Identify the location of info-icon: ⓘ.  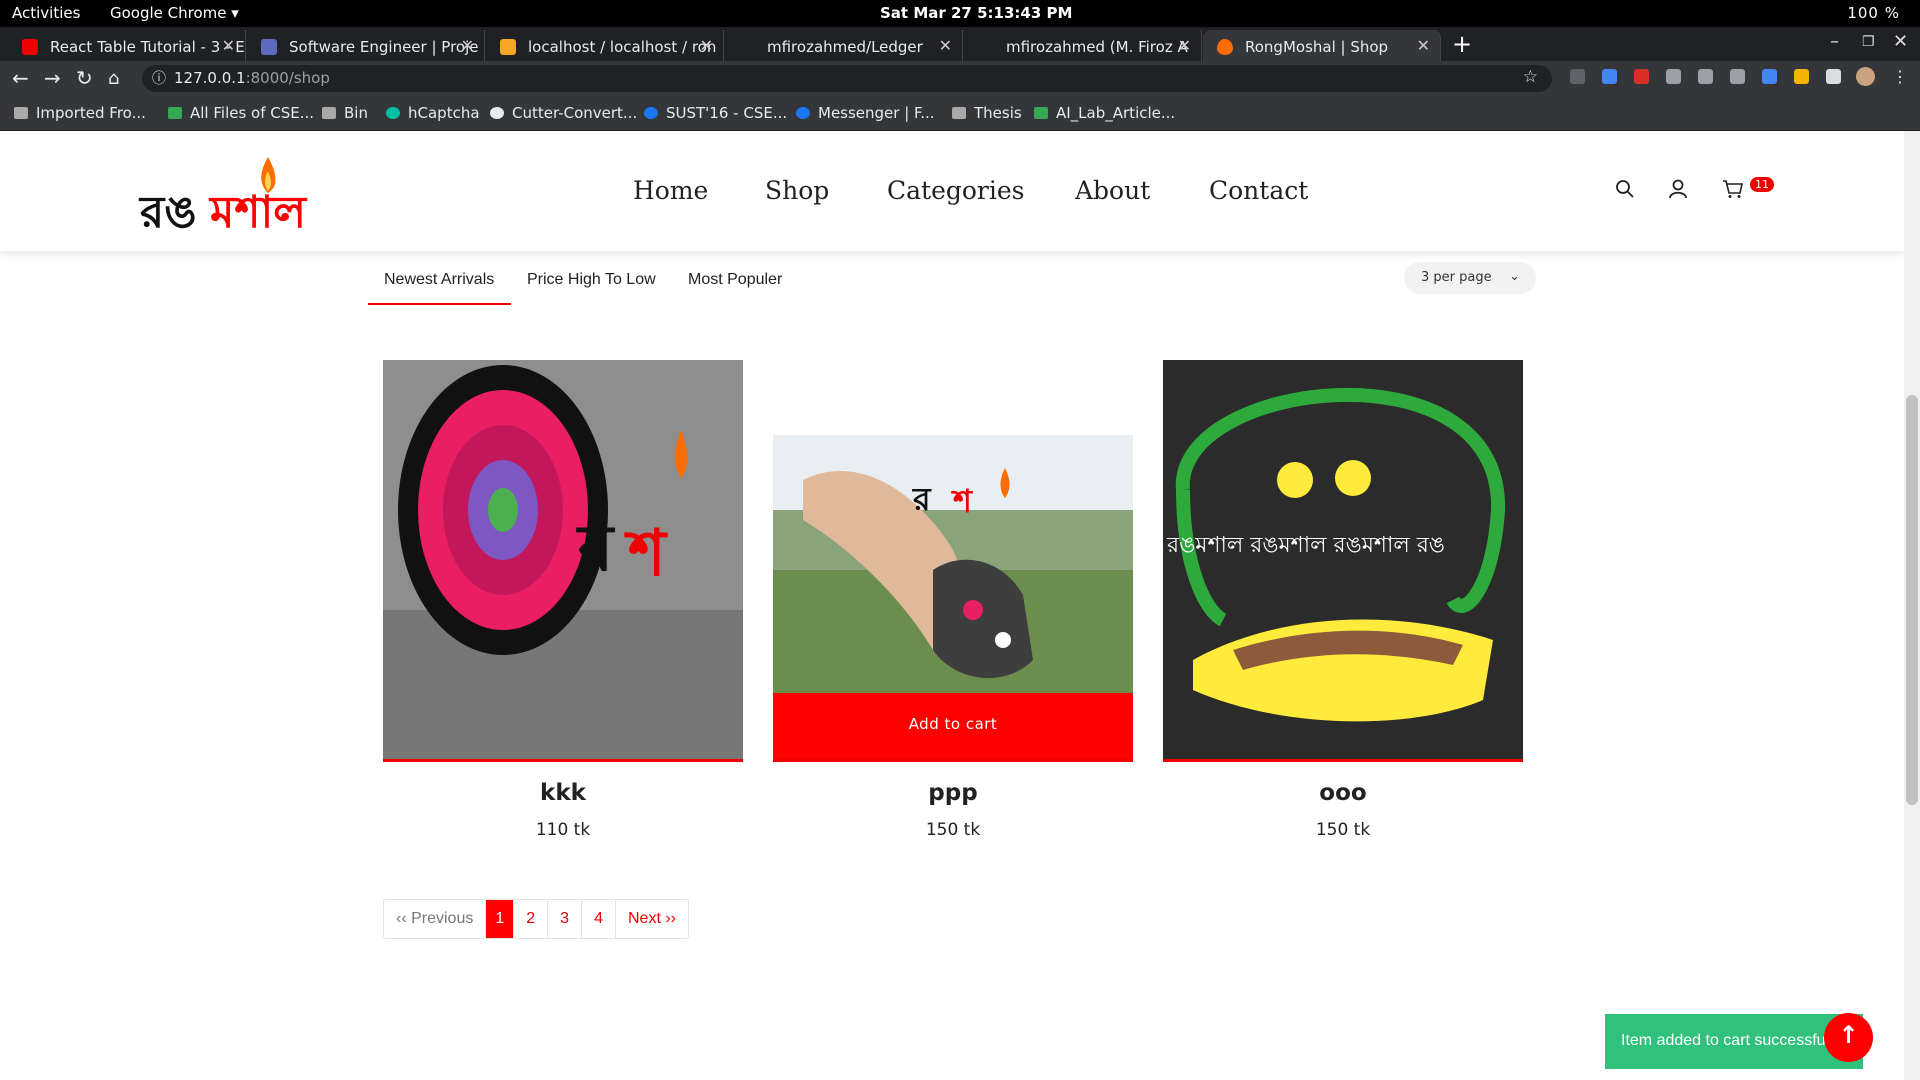
(159, 78).